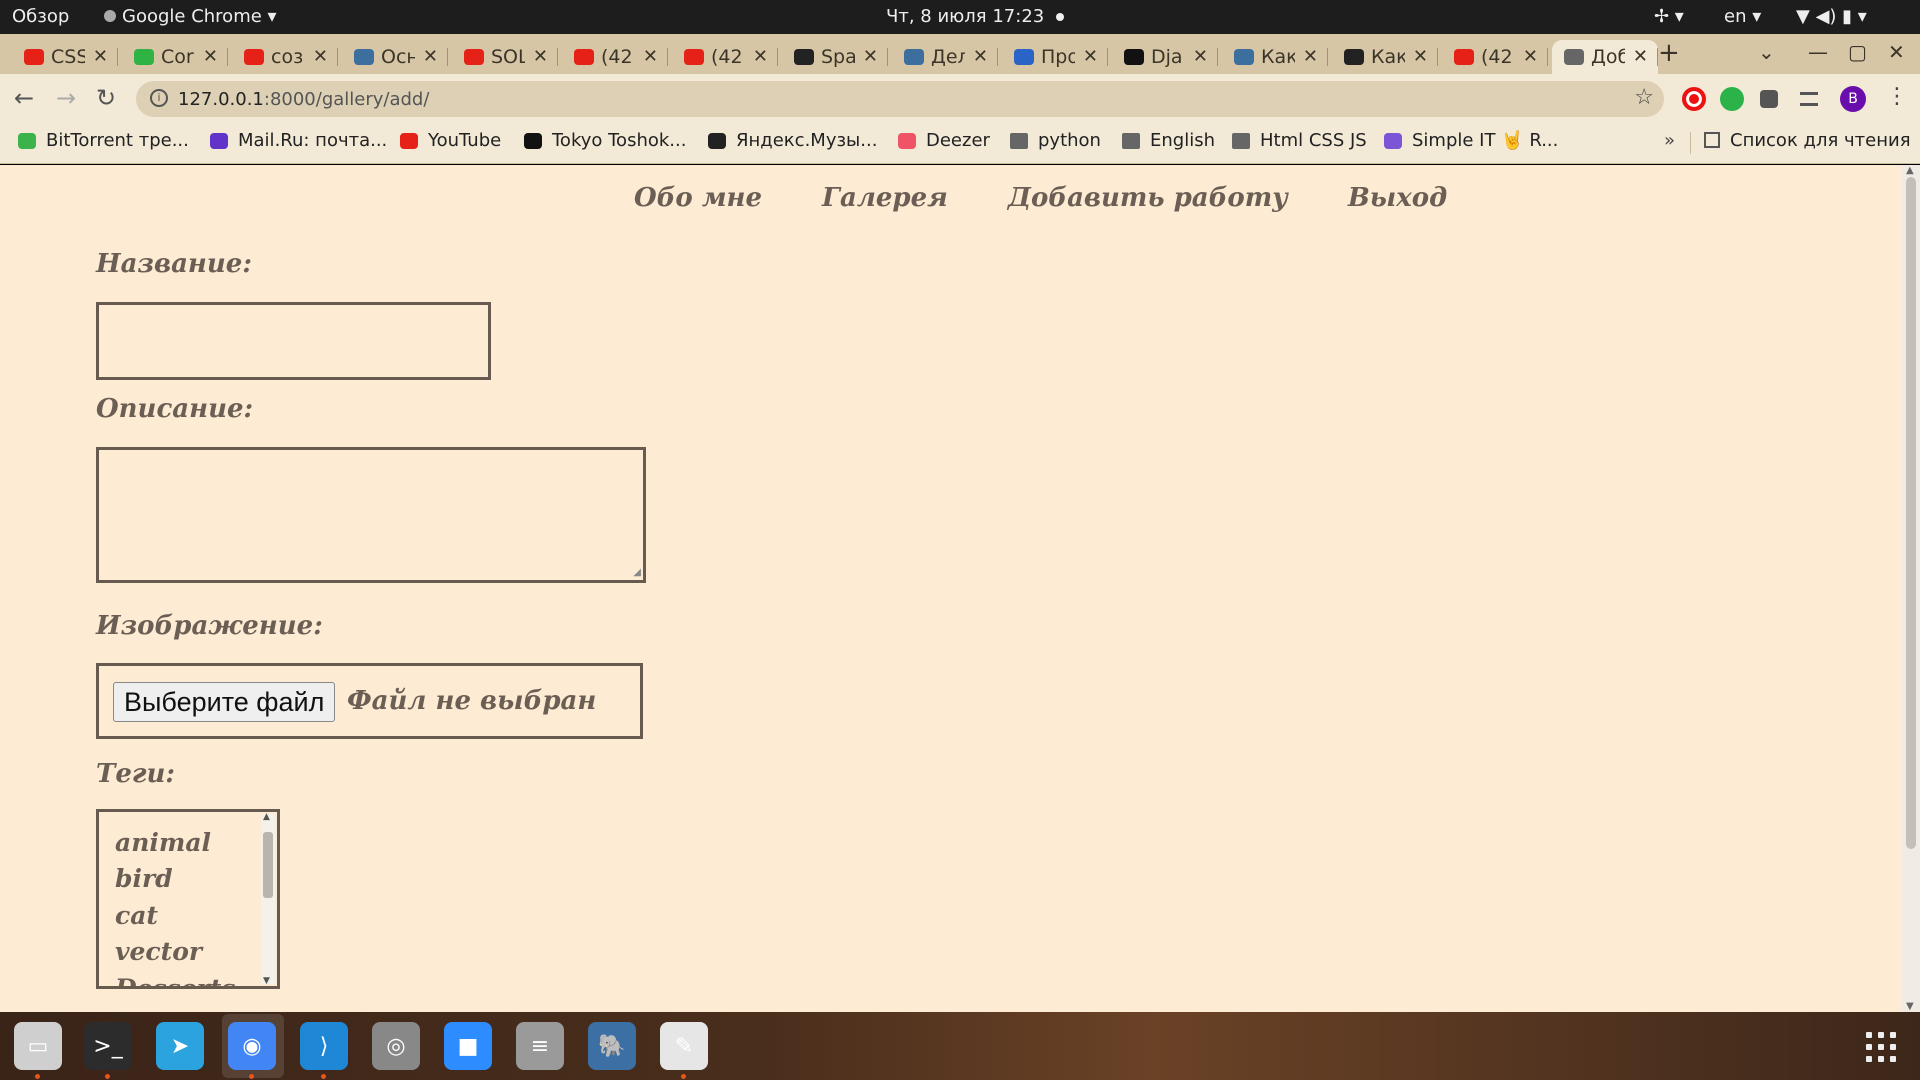 This screenshot has width=1920, height=1080. Describe the element at coordinates (224, 702) in the screenshot. I see `choose-file-button: Выберите файл` at that location.